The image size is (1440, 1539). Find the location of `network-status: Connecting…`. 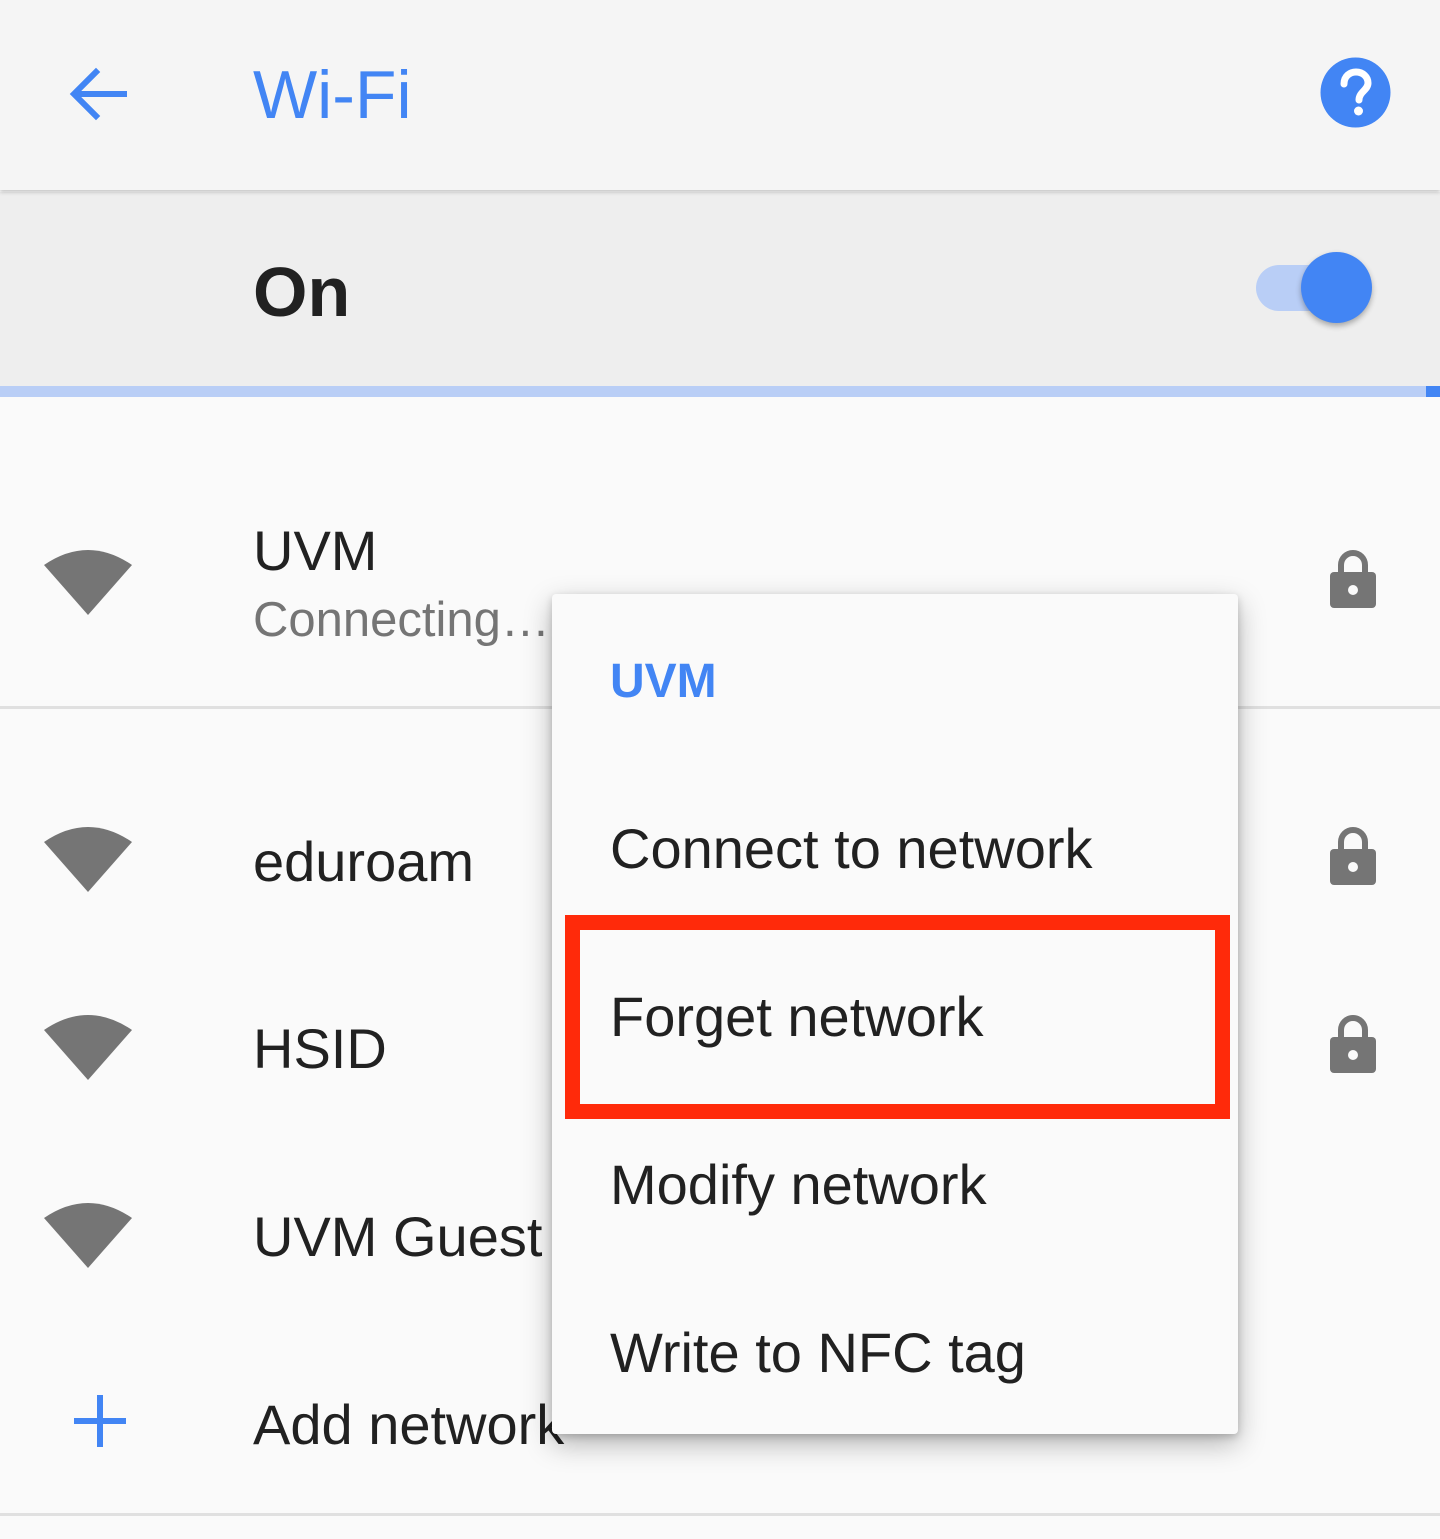

network-status: Connecting… is located at coordinates (401, 620).